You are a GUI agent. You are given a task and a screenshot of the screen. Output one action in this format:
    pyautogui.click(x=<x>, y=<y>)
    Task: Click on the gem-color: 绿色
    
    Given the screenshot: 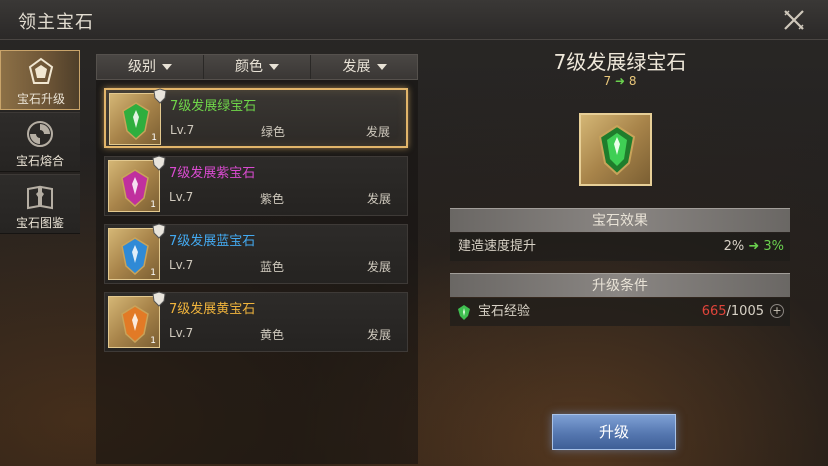 What is the action you would take?
    pyautogui.click(x=273, y=132)
    